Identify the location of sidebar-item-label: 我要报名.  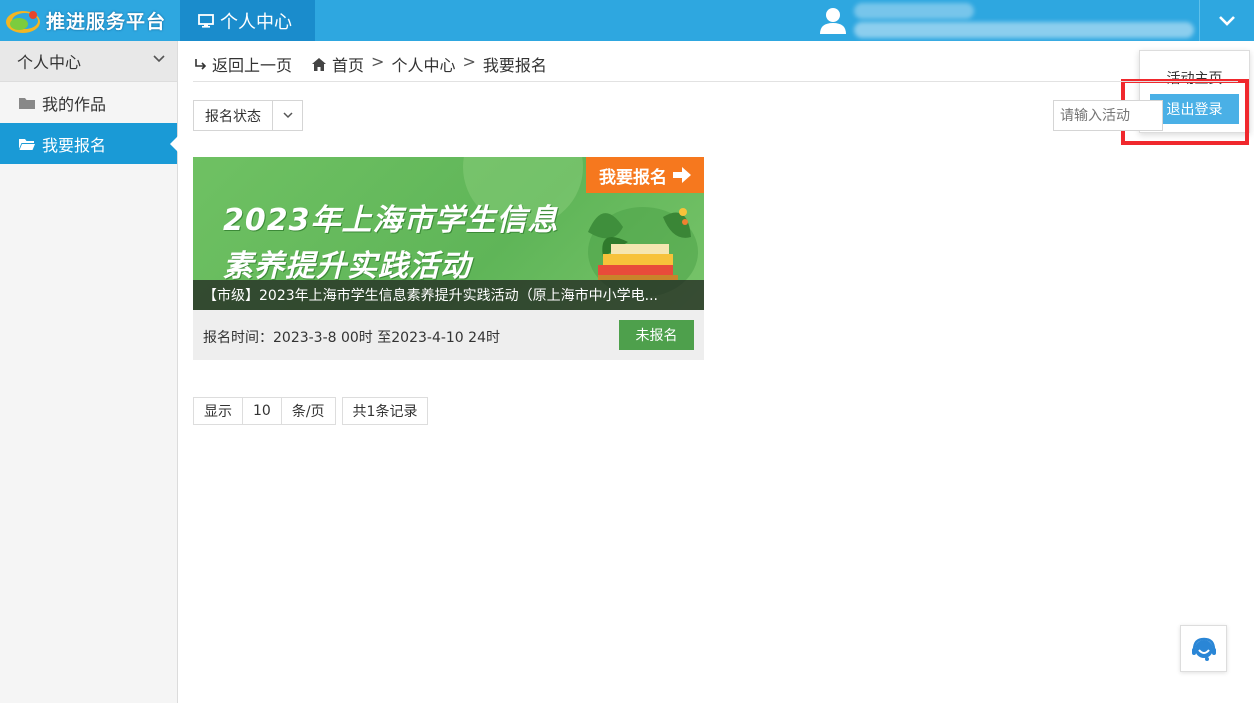
(74, 145).